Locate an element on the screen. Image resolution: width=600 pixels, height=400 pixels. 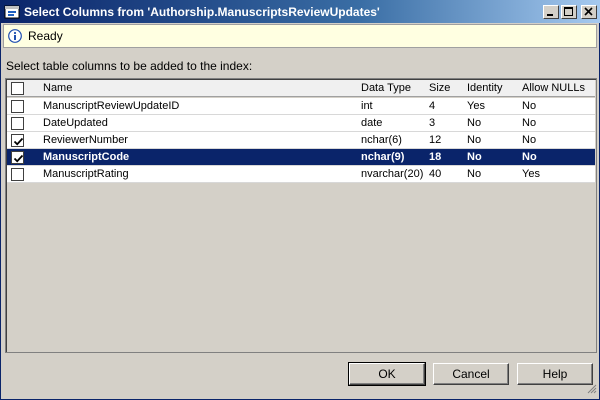
info-icon is located at coordinates (15, 36).